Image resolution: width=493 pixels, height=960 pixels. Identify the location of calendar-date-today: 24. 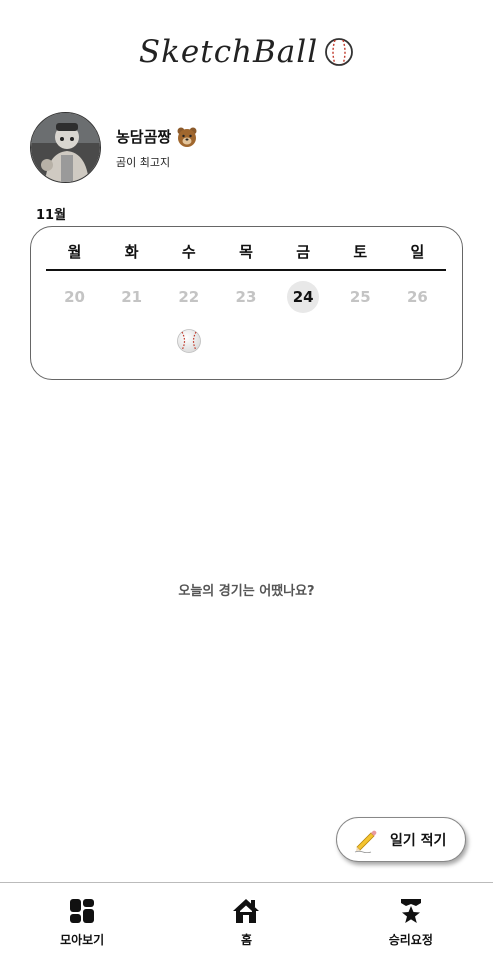
(303, 297).